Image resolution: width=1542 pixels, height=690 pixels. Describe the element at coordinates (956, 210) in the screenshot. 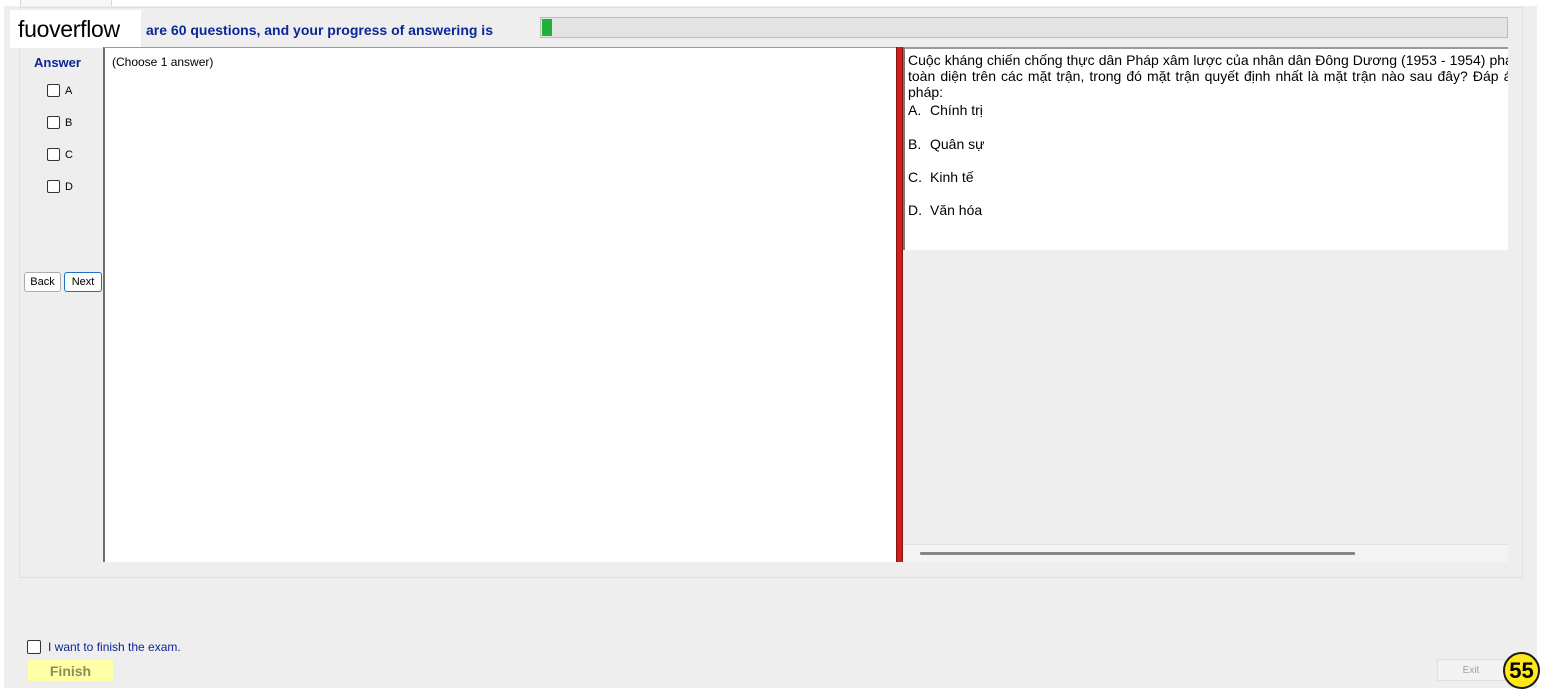

I see `option-text: Văn hóa` at that location.